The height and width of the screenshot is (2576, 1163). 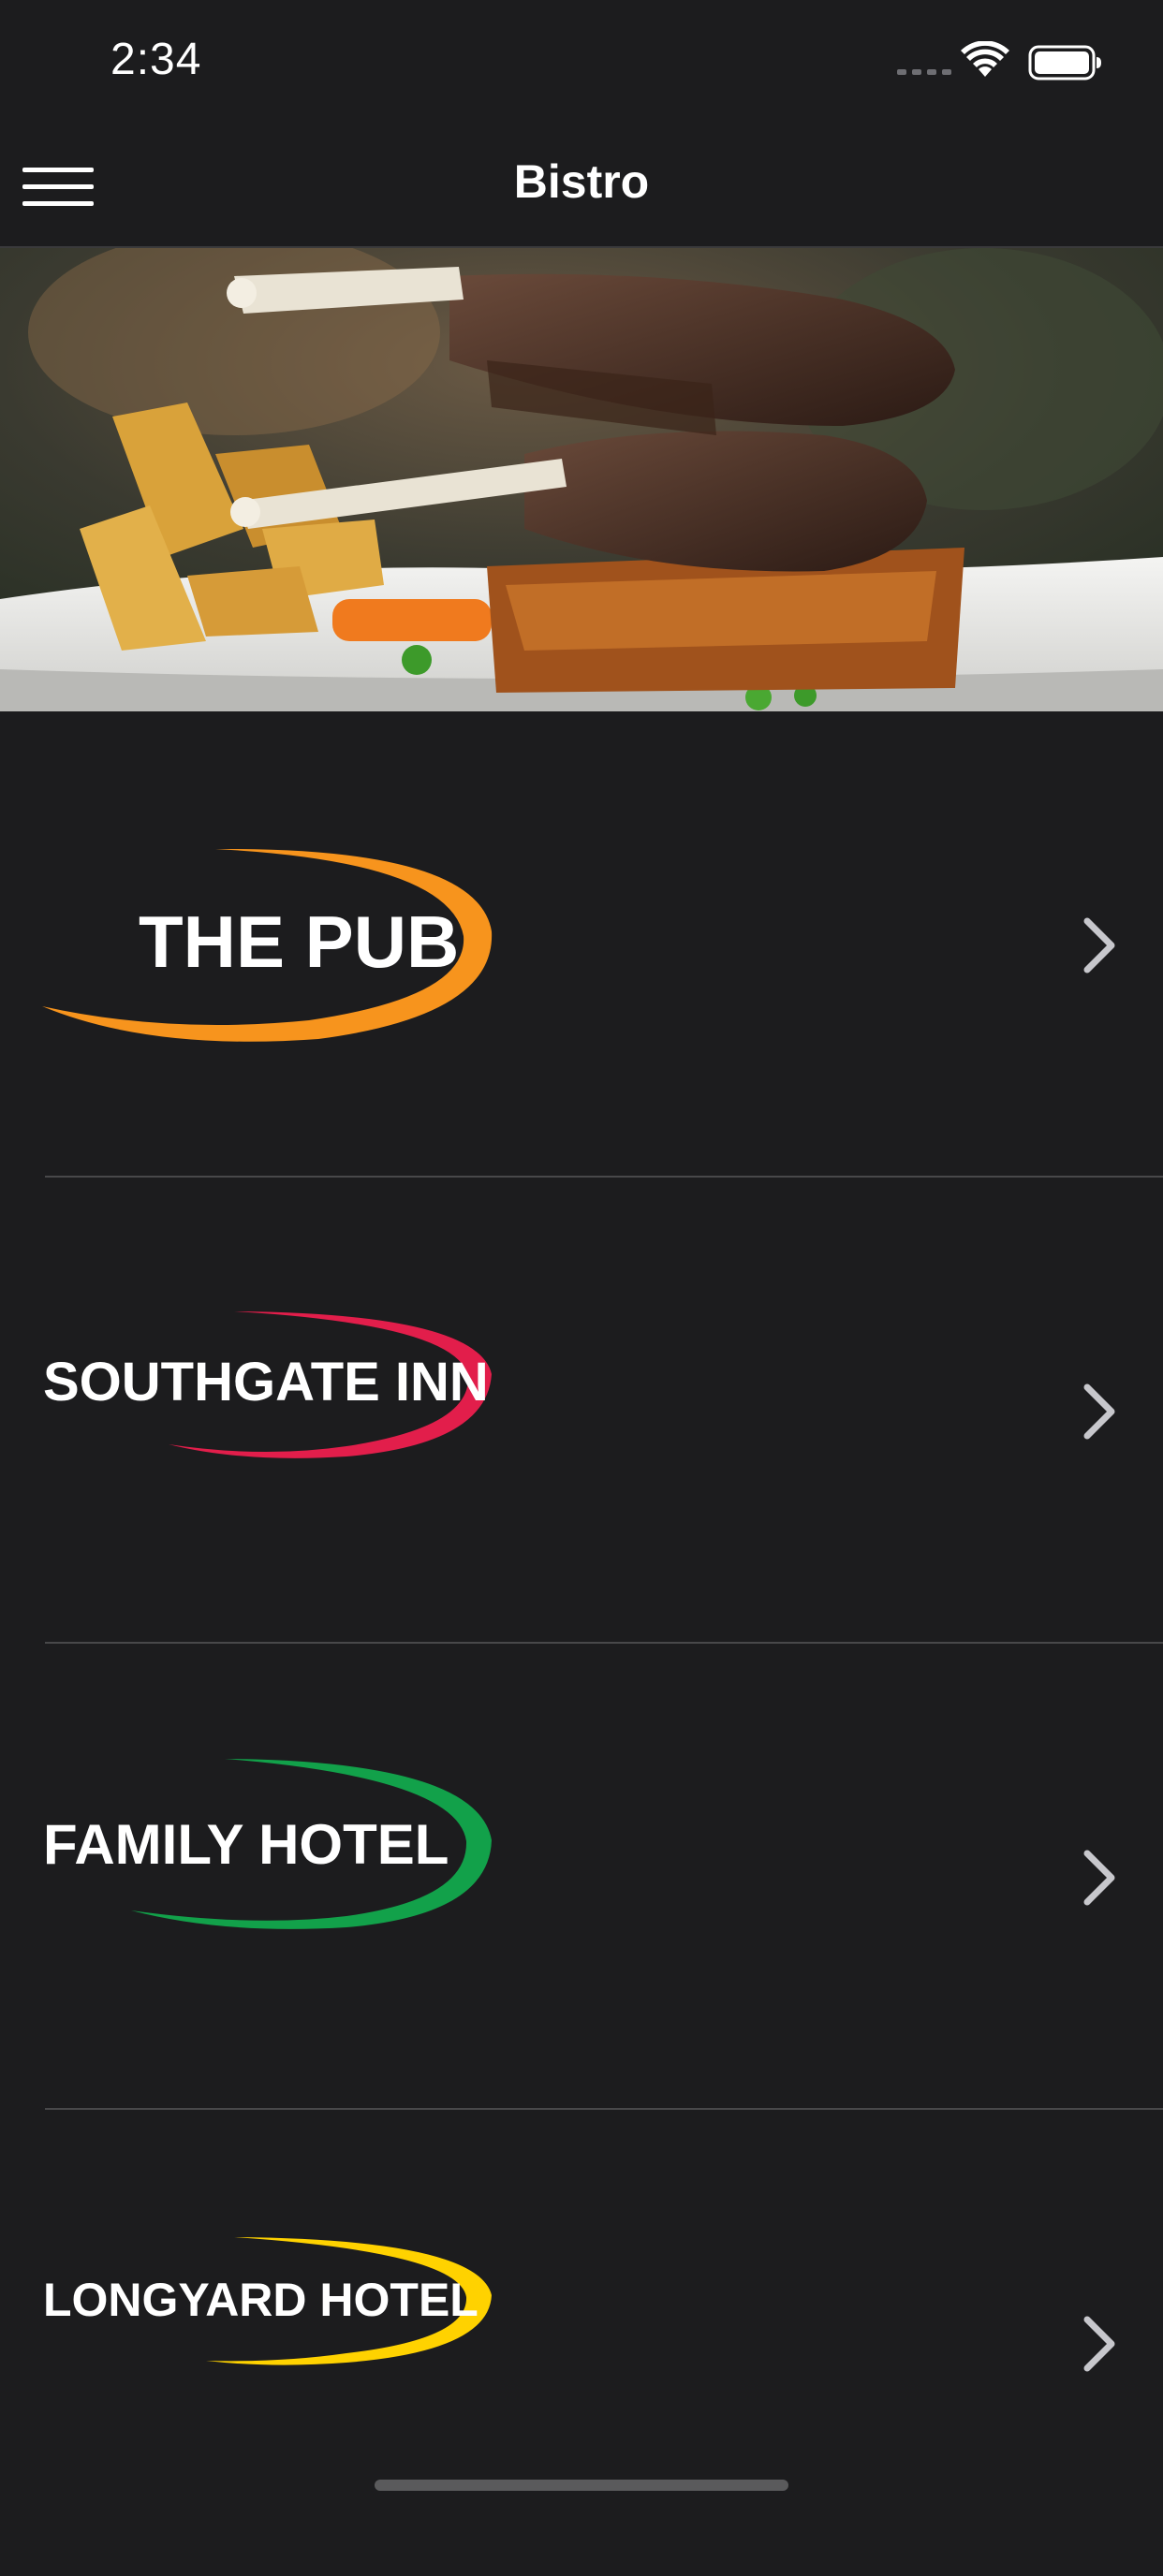 I want to click on southgate-inn-logo: SOUTHGATE INN, so click(x=267, y=1384).